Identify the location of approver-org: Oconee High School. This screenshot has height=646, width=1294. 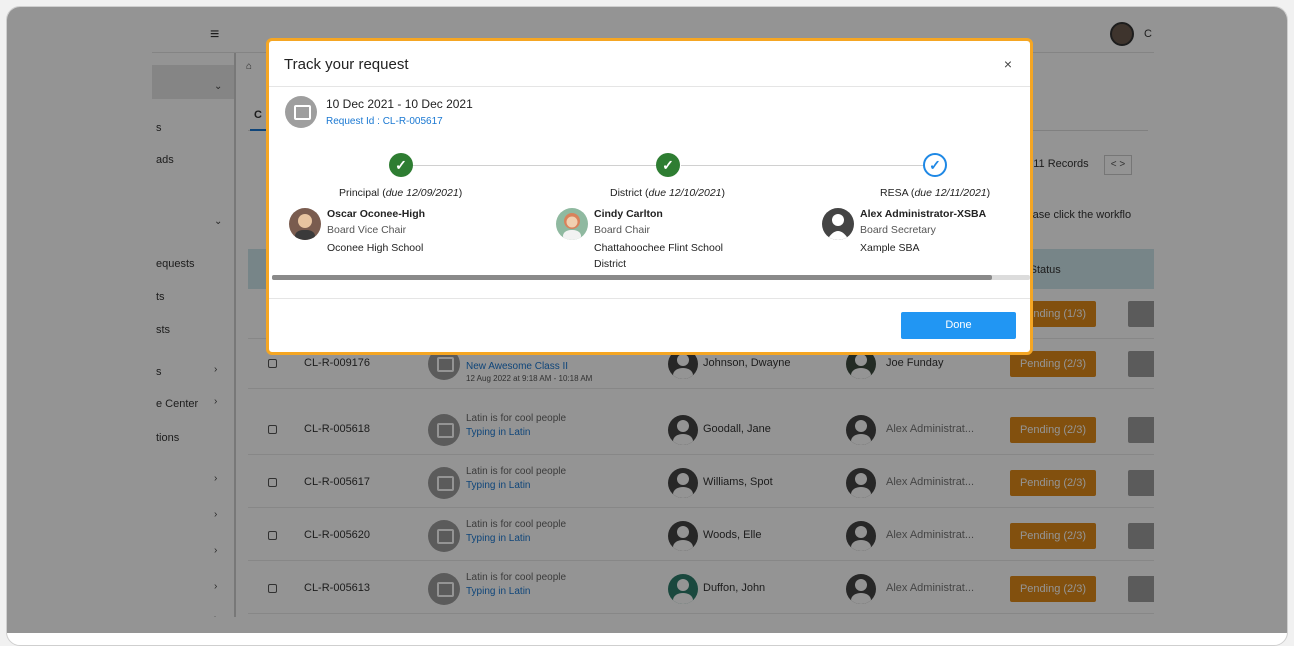
(375, 248).